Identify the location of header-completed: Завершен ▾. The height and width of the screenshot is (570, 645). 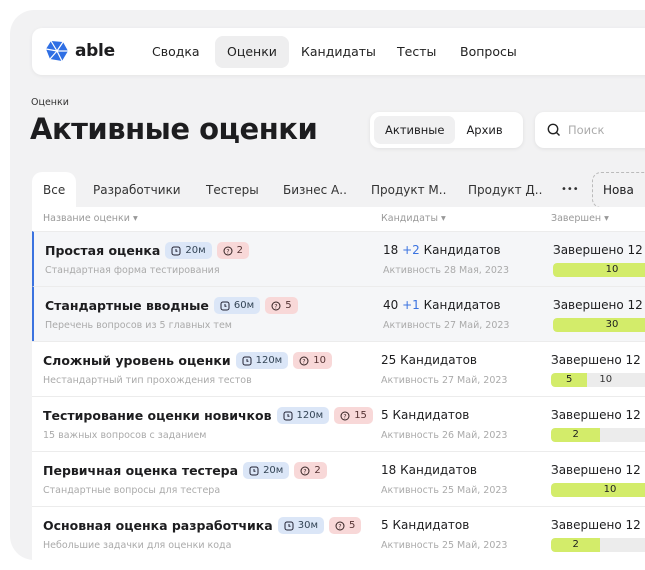
(580, 218).